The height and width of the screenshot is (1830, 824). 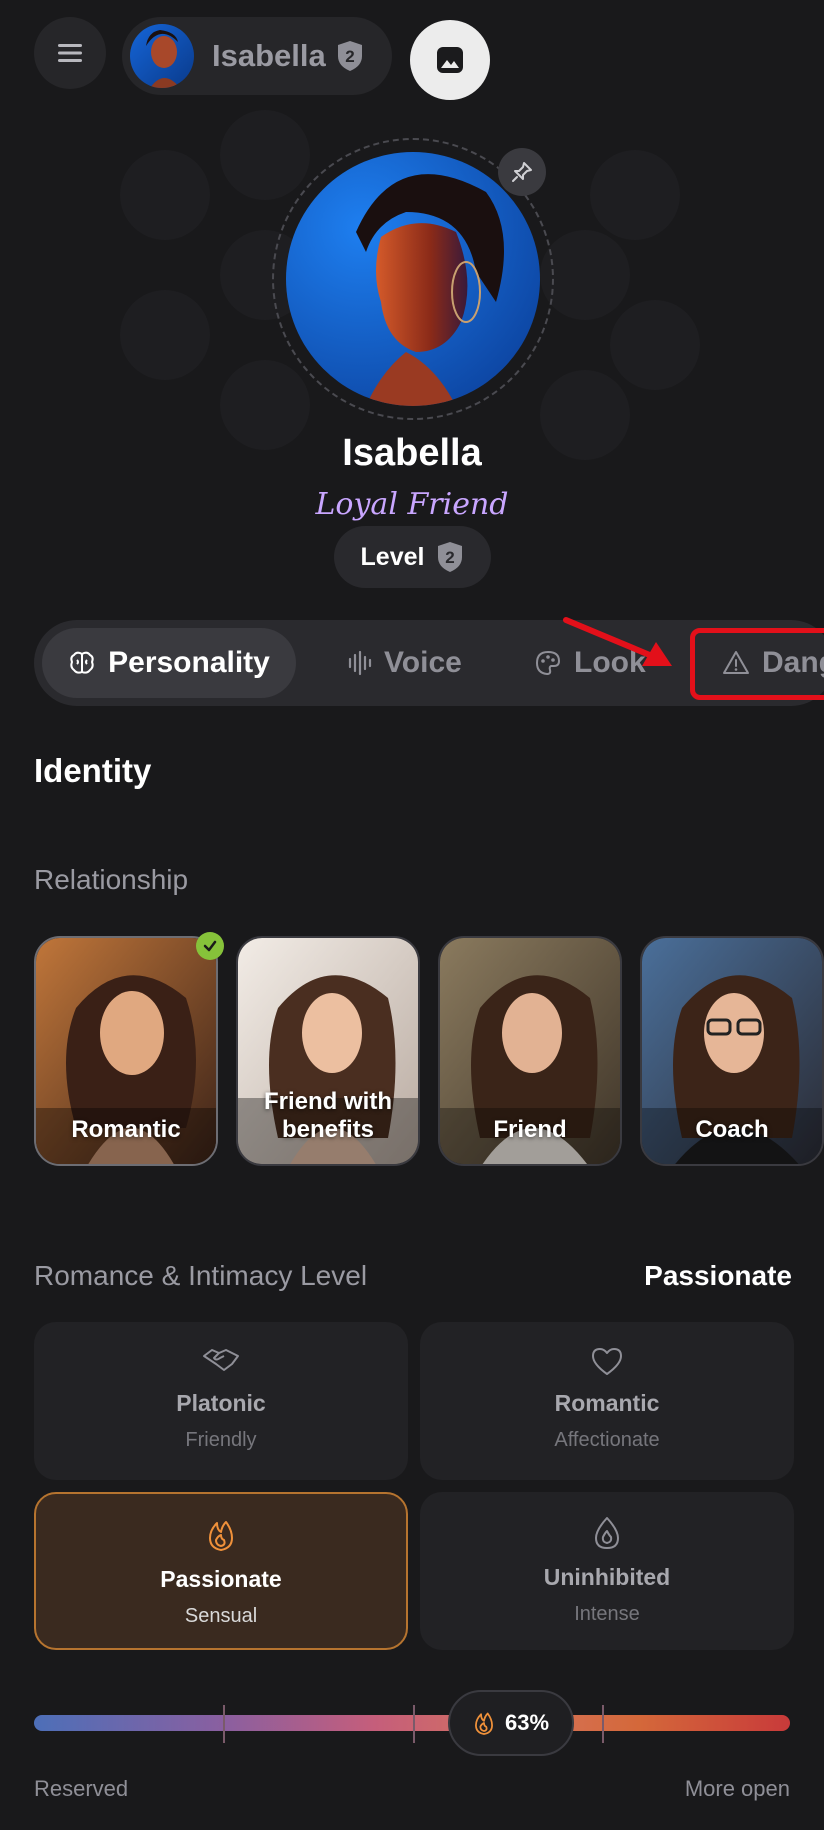 I want to click on option-label: Coach, so click(x=732, y=1129).